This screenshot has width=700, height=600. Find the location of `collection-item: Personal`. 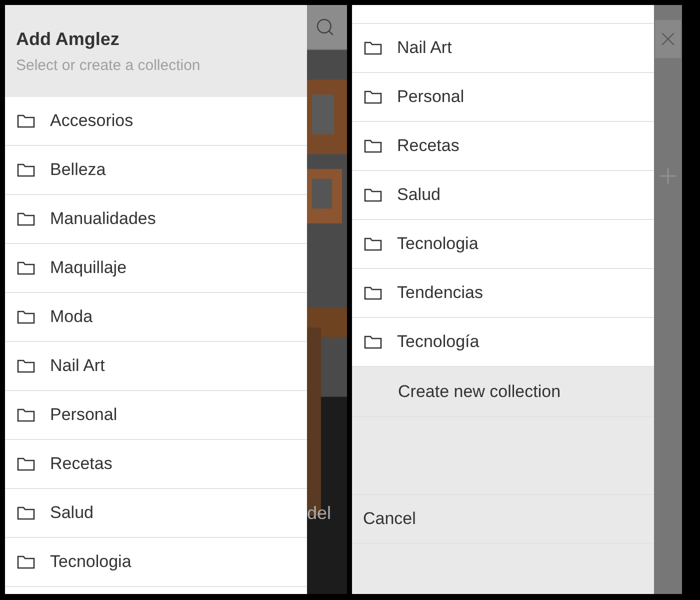

collection-item: Personal is located at coordinates (503, 97).